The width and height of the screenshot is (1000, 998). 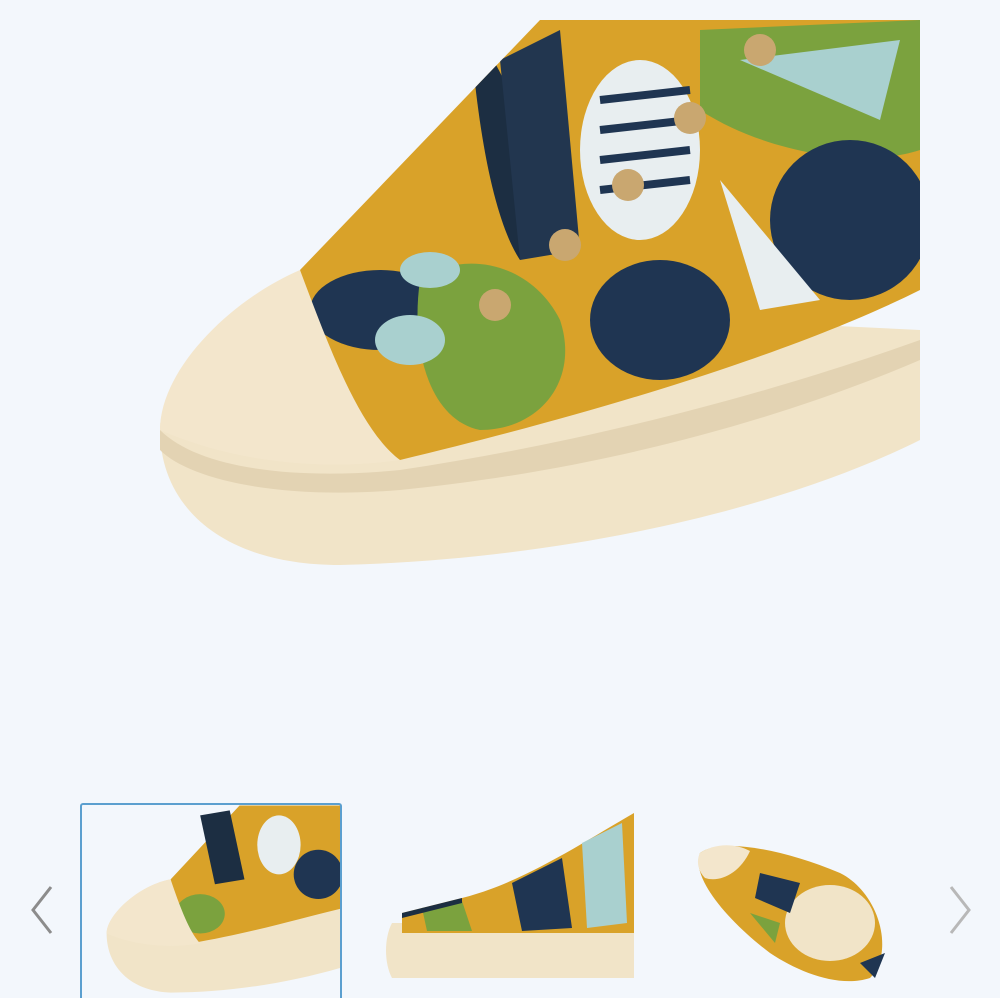 What do you see at coordinates (503, 900) in the screenshot?
I see `thumbnail-side-profile` at bounding box center [503, 900].